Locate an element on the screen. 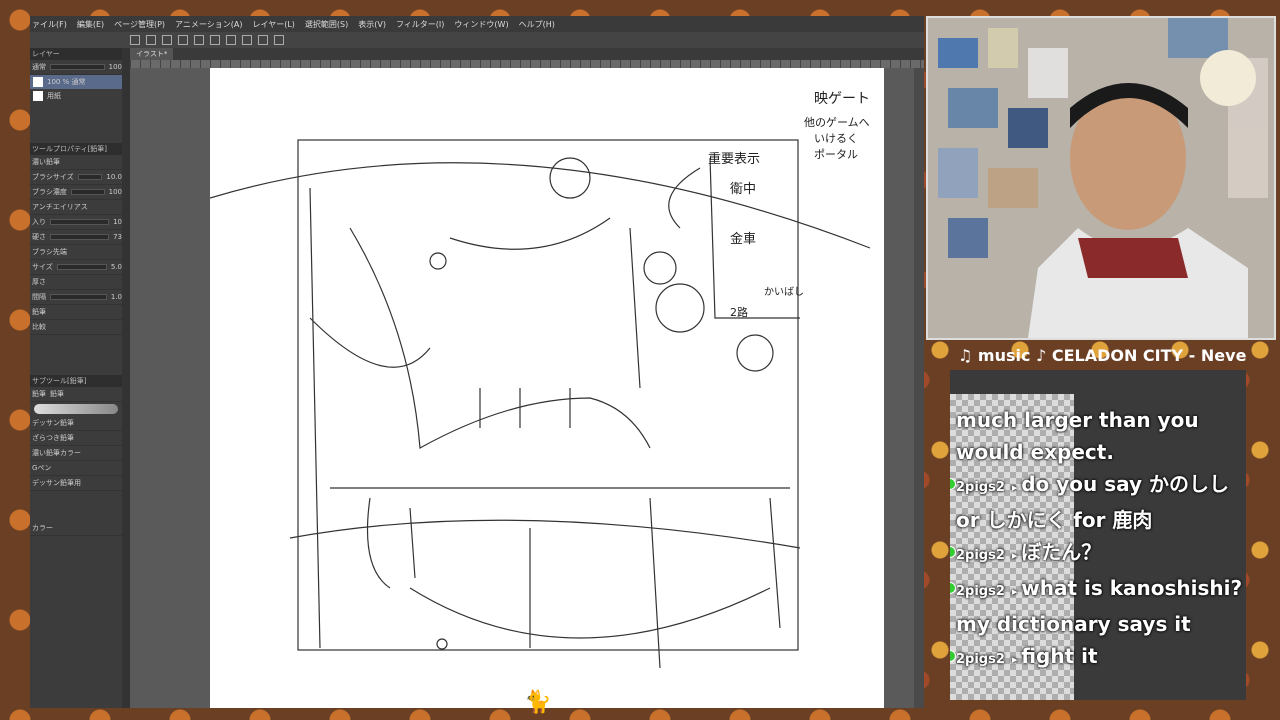  transform-icon is located at coordinates (231, 40).